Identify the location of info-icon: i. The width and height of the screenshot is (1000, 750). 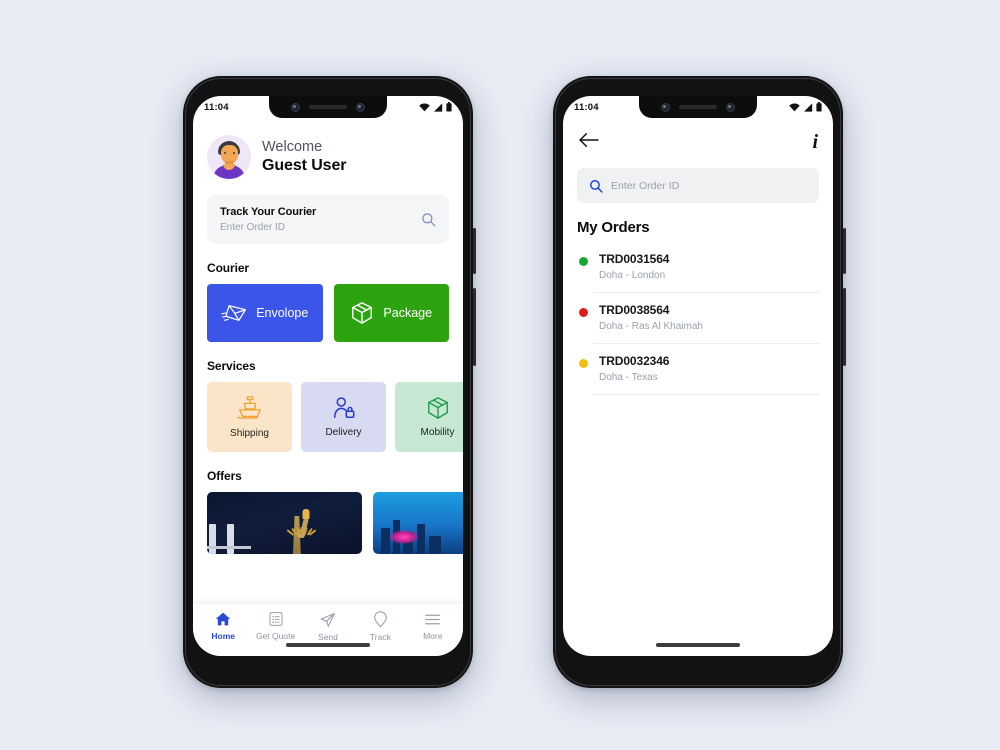
(815, 142).